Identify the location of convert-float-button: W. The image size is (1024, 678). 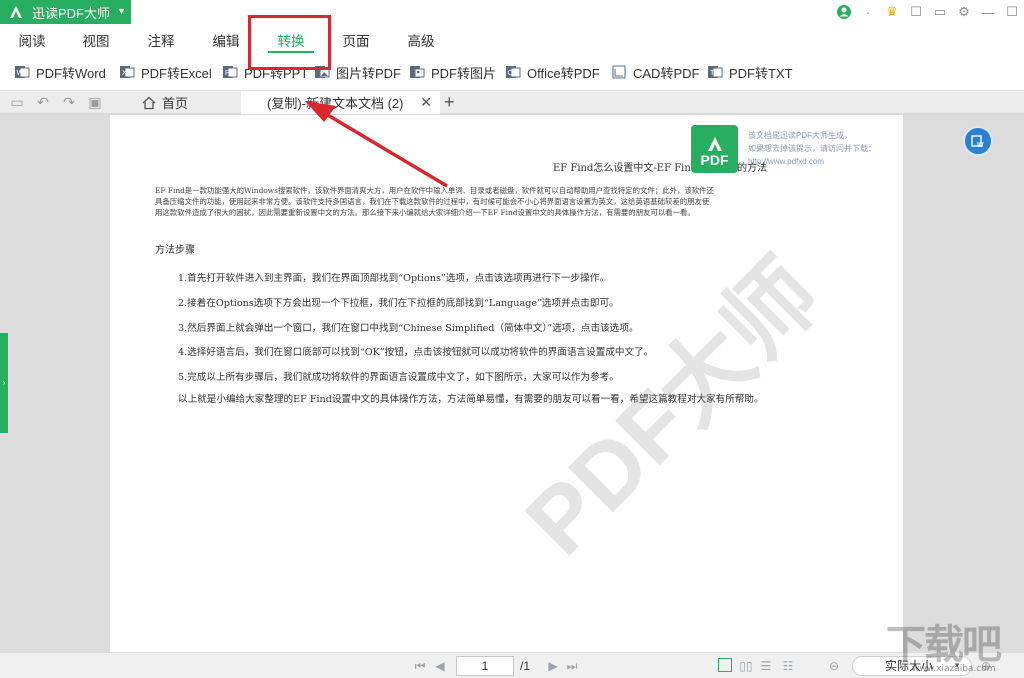
(978, 141).